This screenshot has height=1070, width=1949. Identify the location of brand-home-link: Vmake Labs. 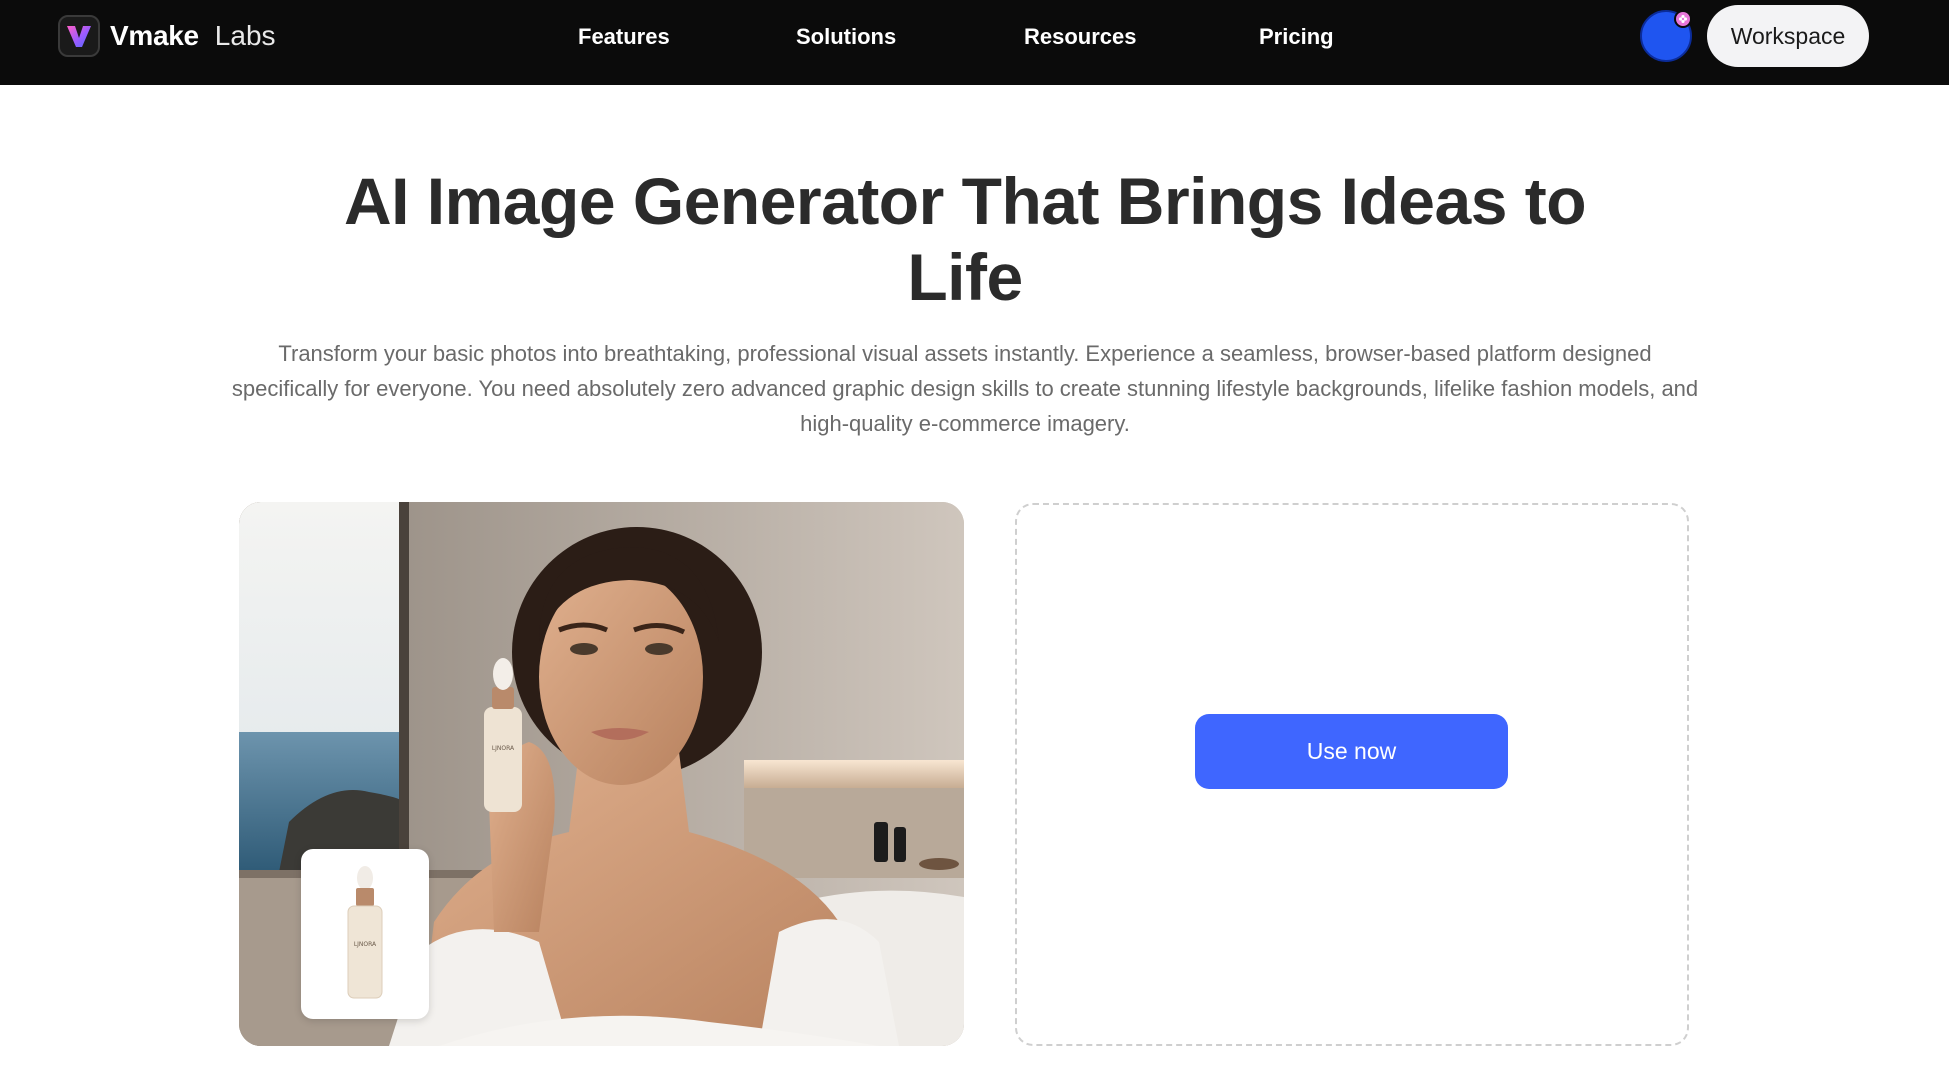
(167, 36).